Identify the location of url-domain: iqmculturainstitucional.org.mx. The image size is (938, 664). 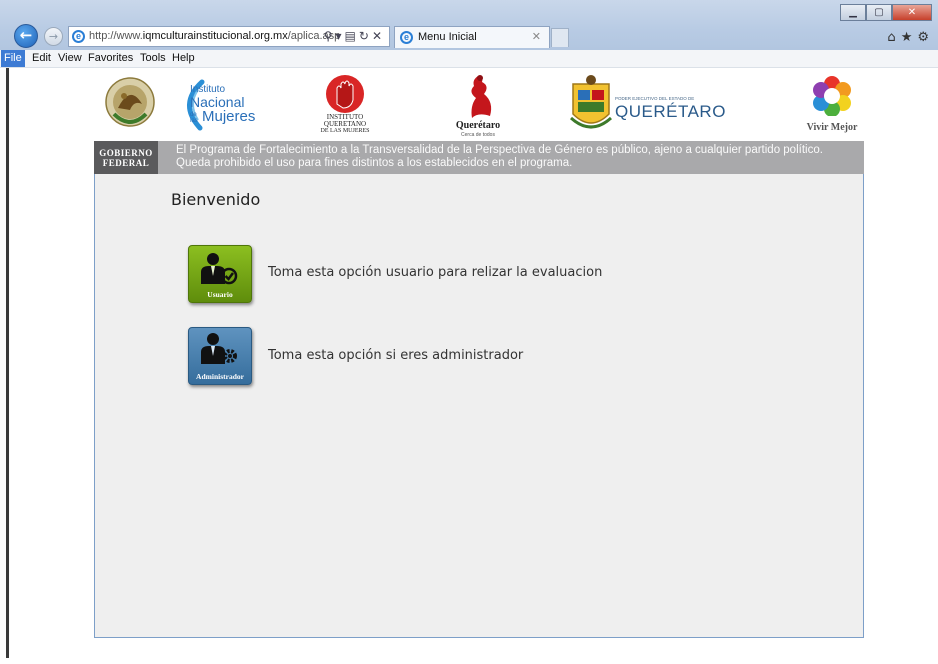
(215, 36).